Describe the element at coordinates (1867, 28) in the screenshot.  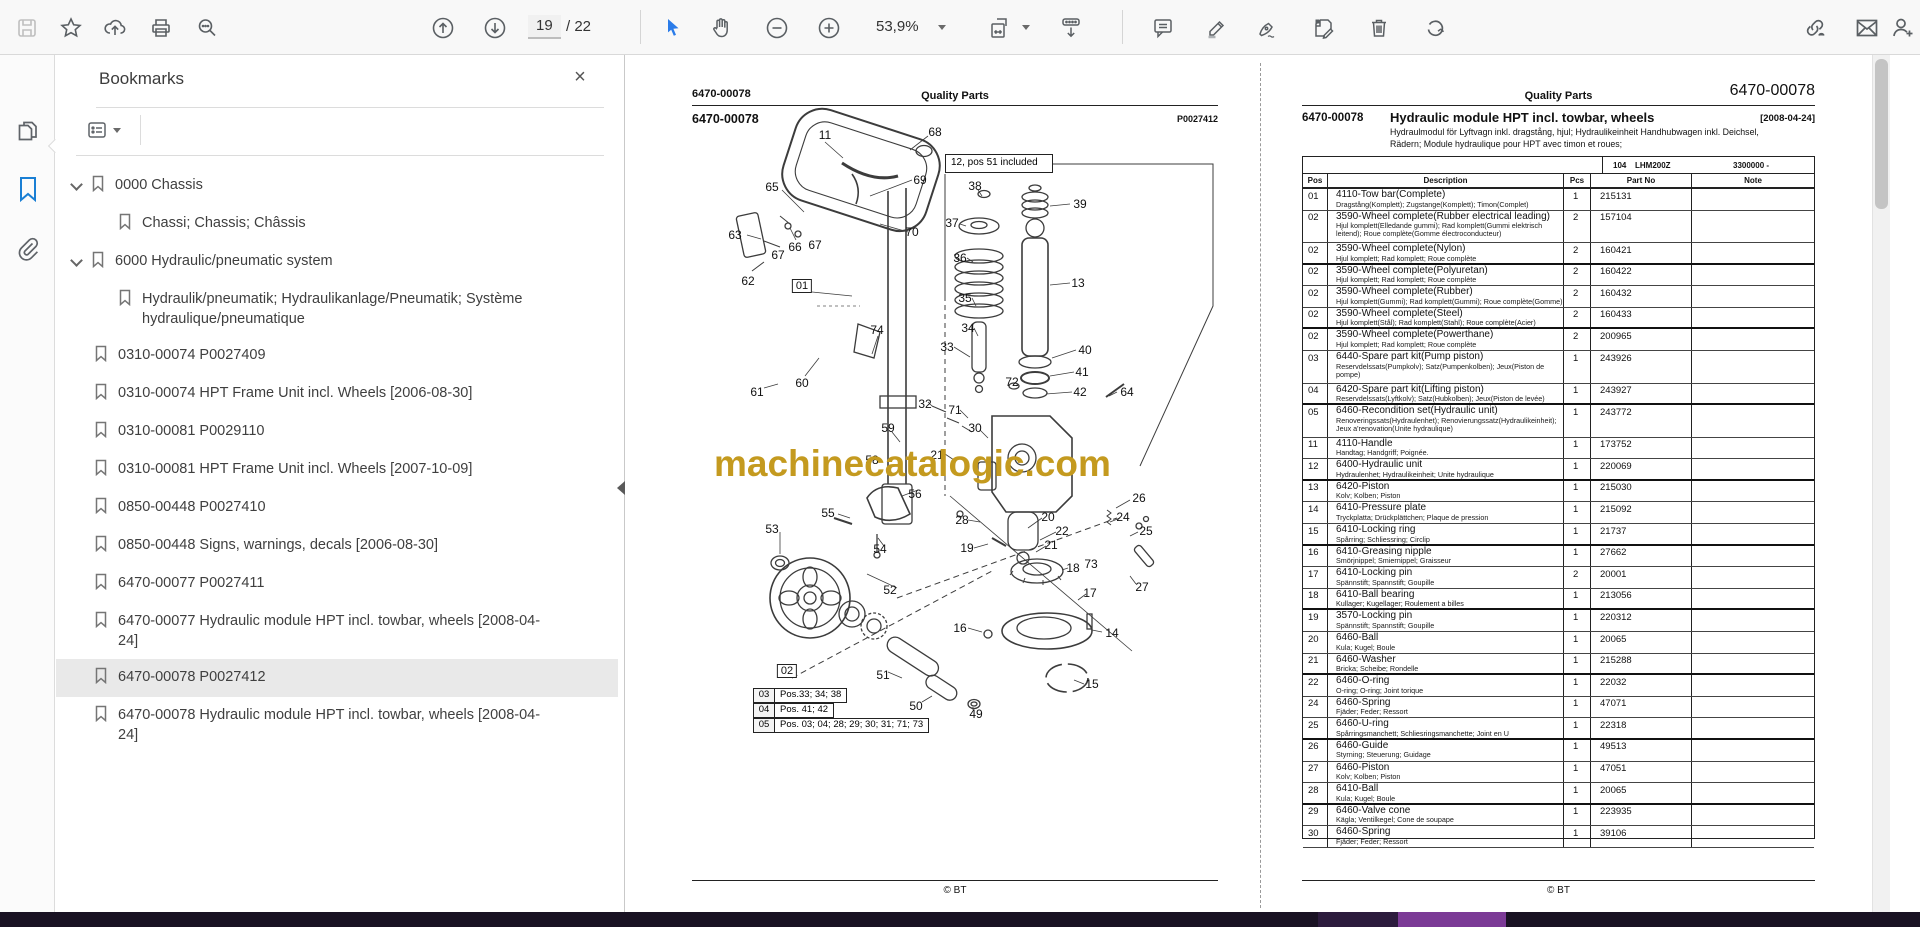
I see `email-button` at that location.